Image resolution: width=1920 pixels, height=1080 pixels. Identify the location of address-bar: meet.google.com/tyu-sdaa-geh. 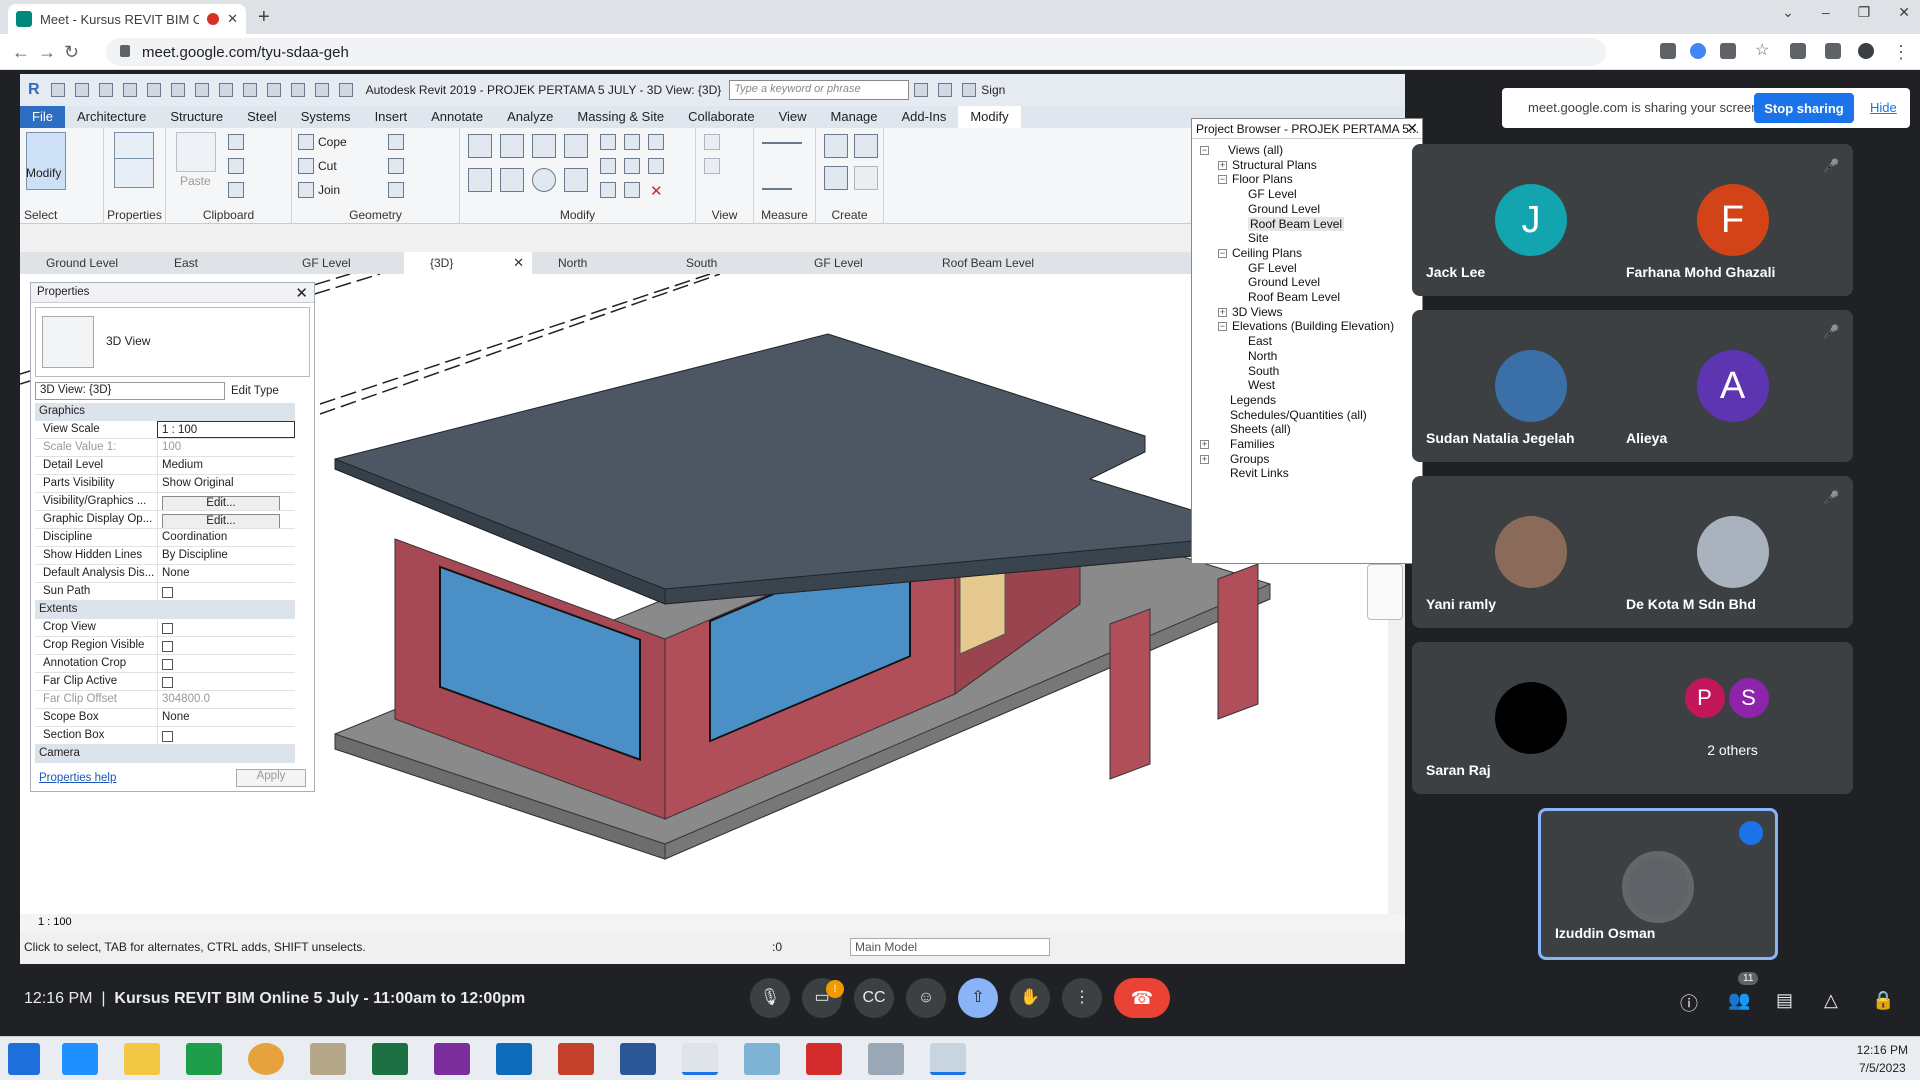
(856, 52).